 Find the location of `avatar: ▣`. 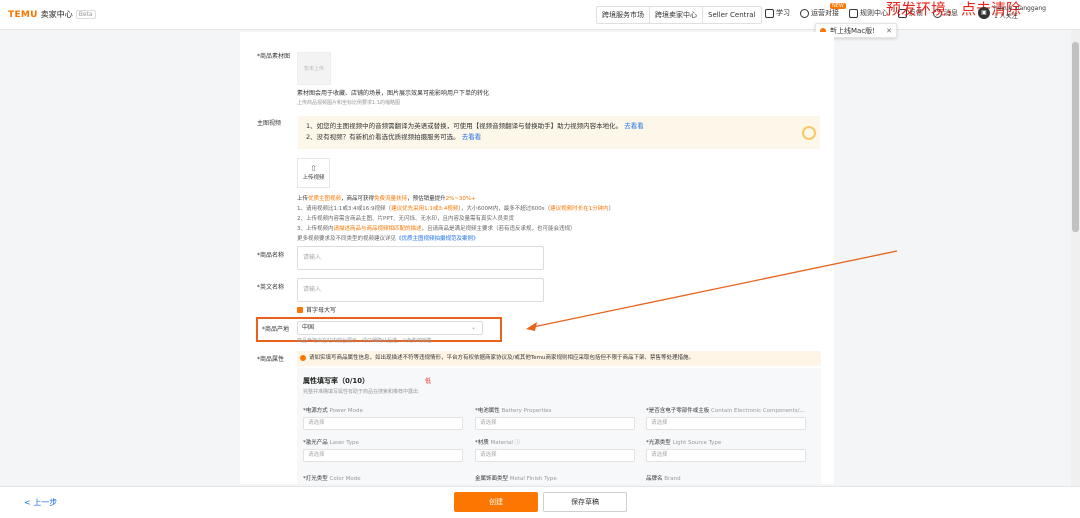

avatar: ▣ is located at coordinates (984, 13).